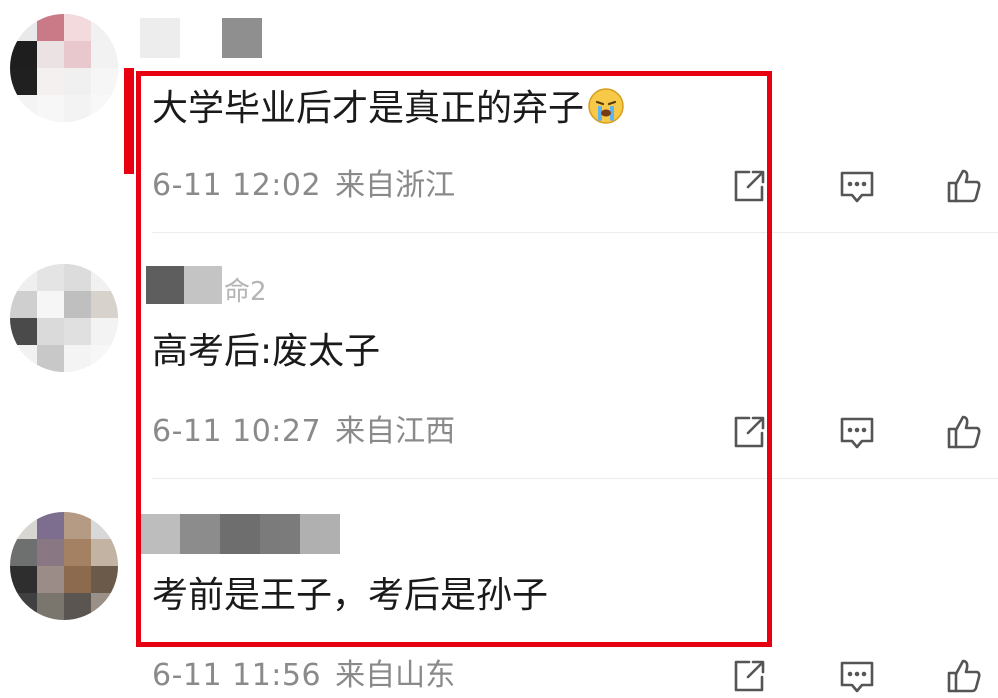 Image resolution: width=998 pixels, height=698 pixels. What do you see at coordinates (350, 595) in the screenshot?
I see `comment-text: 考前是王子，考后是孙子` at bounding box center [350, 595].